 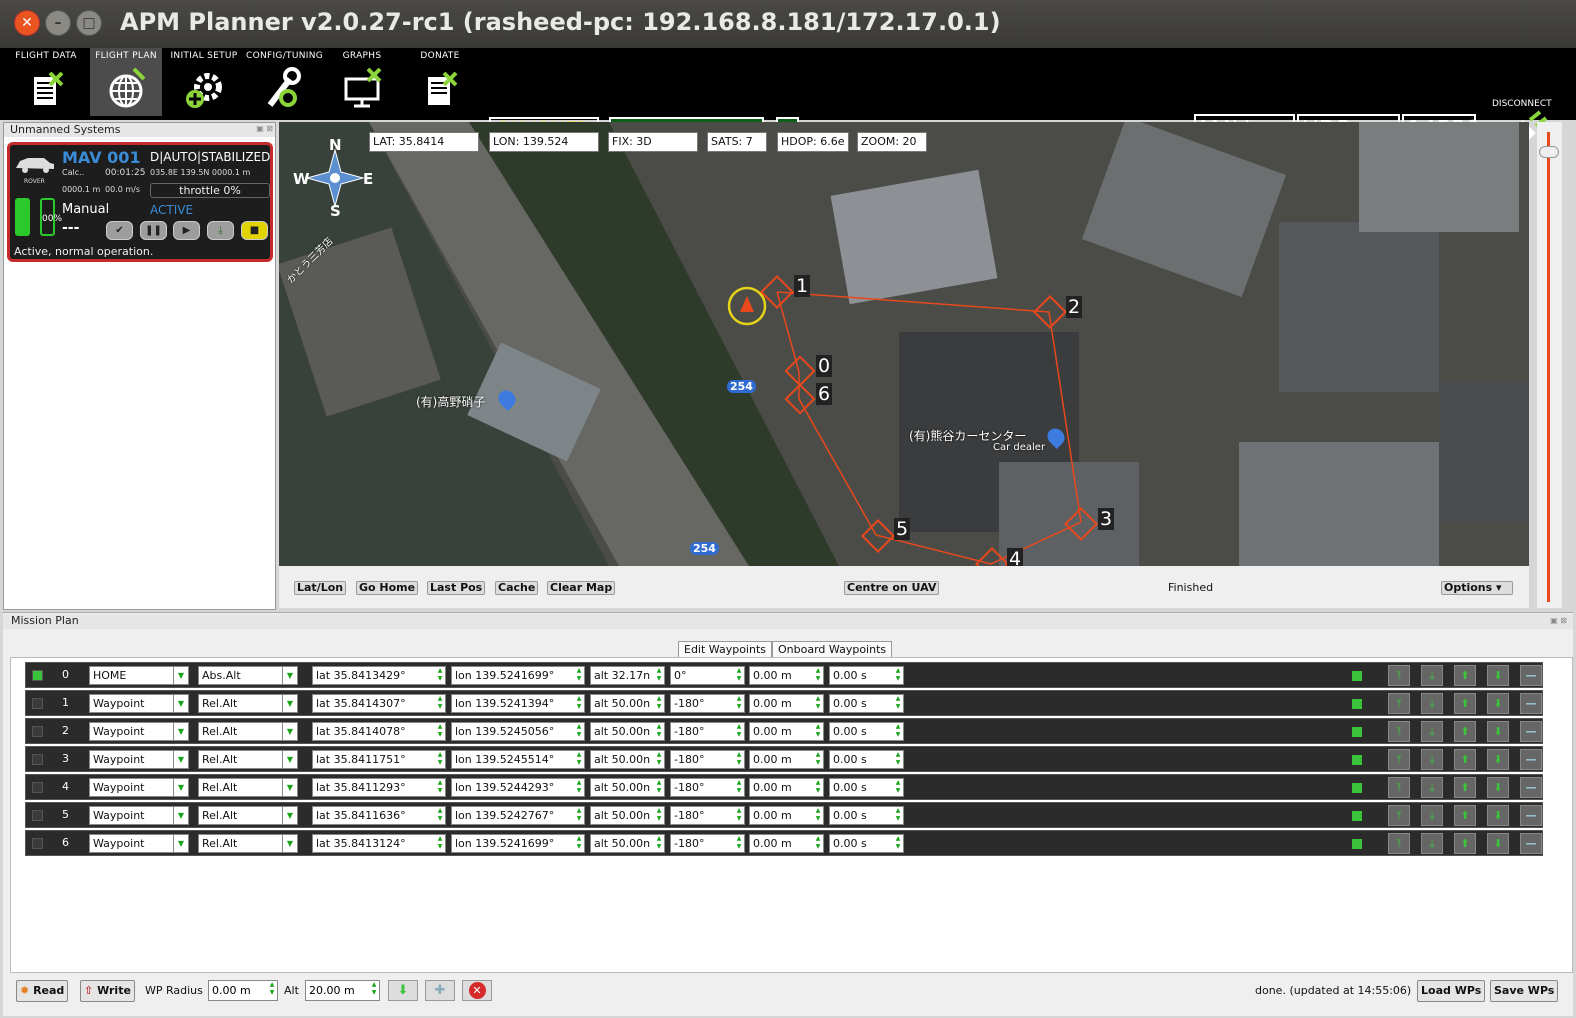 What do you see at coordinates (243, 990) in the screenshot?
I see `wp-radius-input: 0.00 m ▲ ▼` at bounding box center [243, 990].